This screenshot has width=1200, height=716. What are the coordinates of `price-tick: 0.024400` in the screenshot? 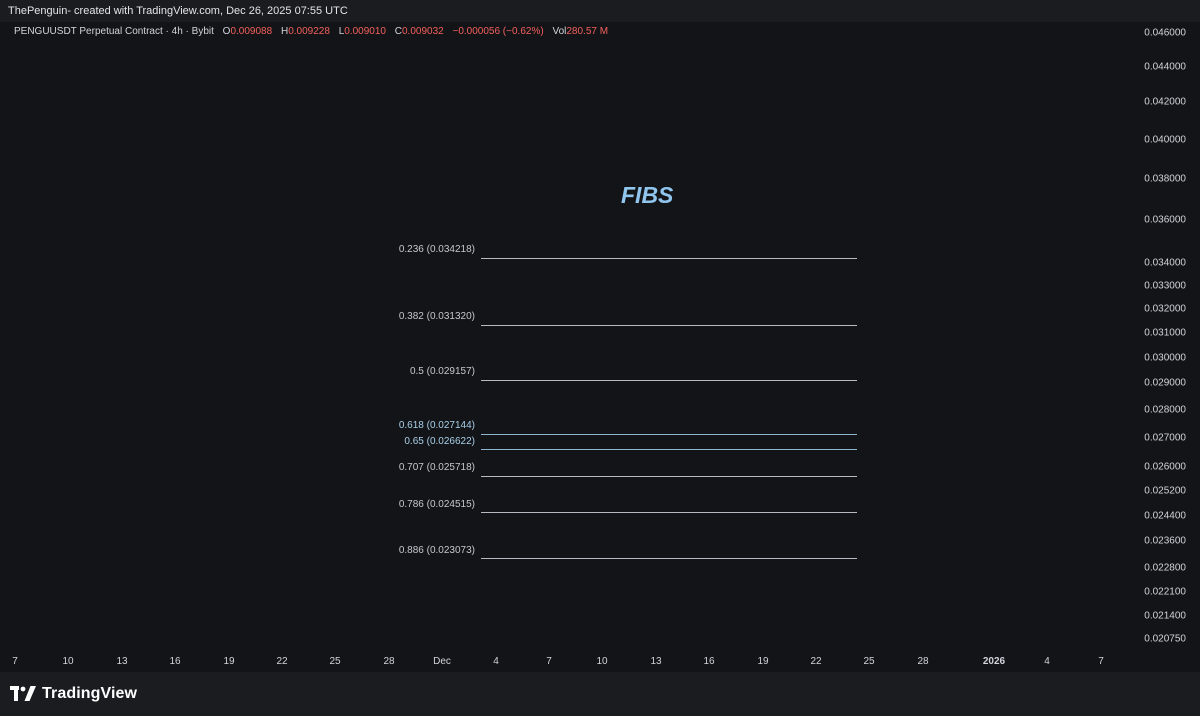 It's located at (1165, 516).